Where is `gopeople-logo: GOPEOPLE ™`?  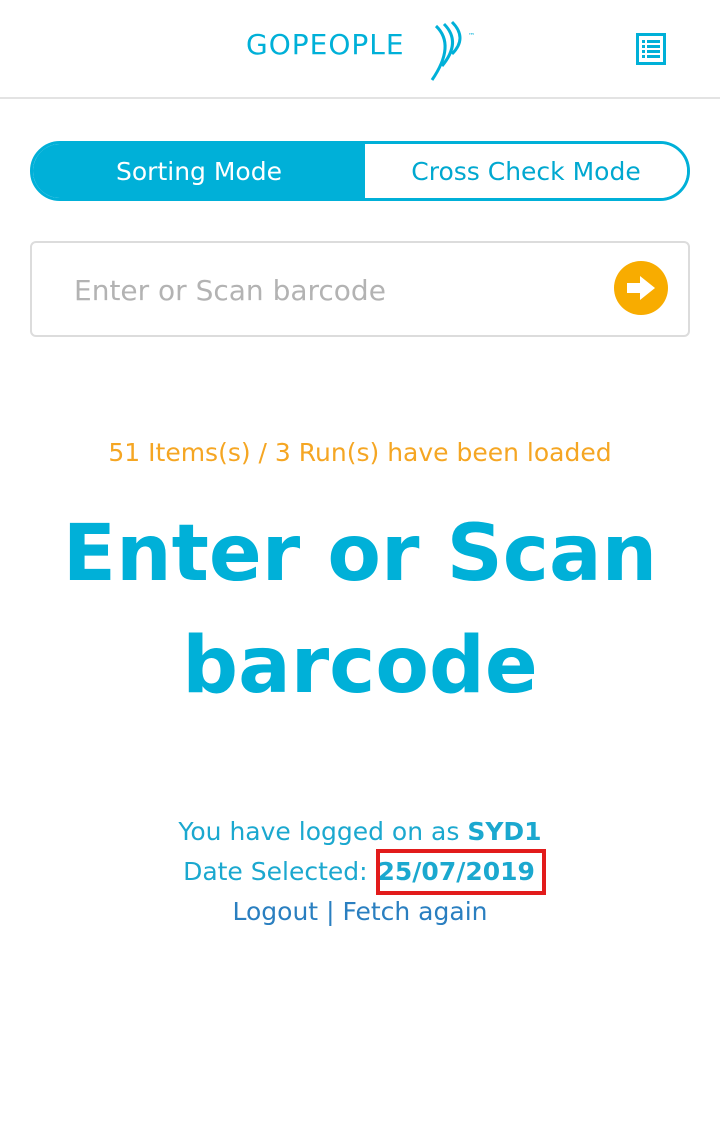
gopeople-logo: GOPEOPLE ™ is located at coordinates (360, 50).